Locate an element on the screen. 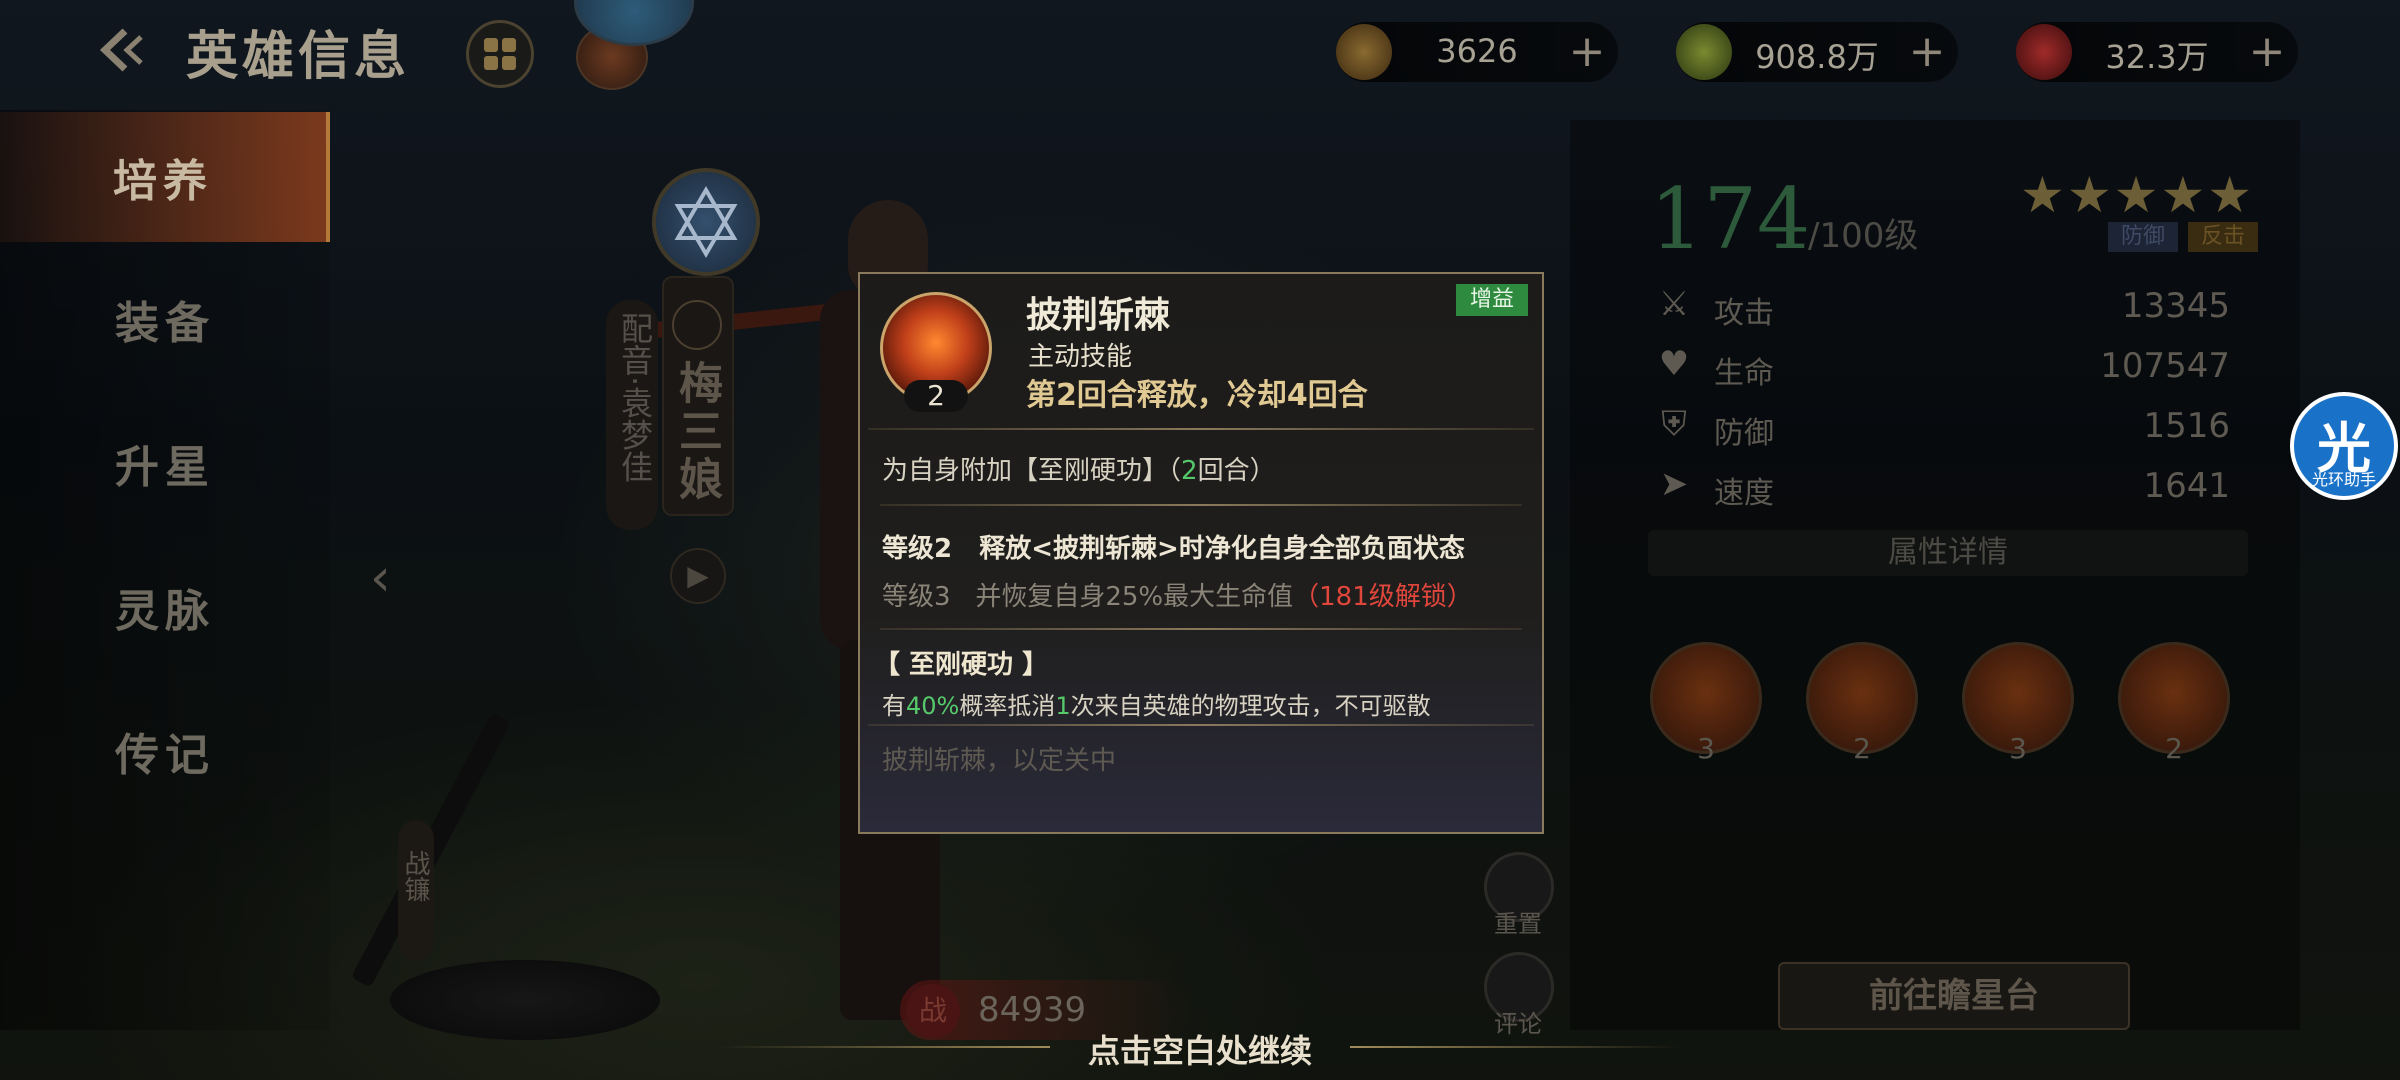 The image size is (2400, 1080). add-coin-button: + is located at coordinates (1927, 52).